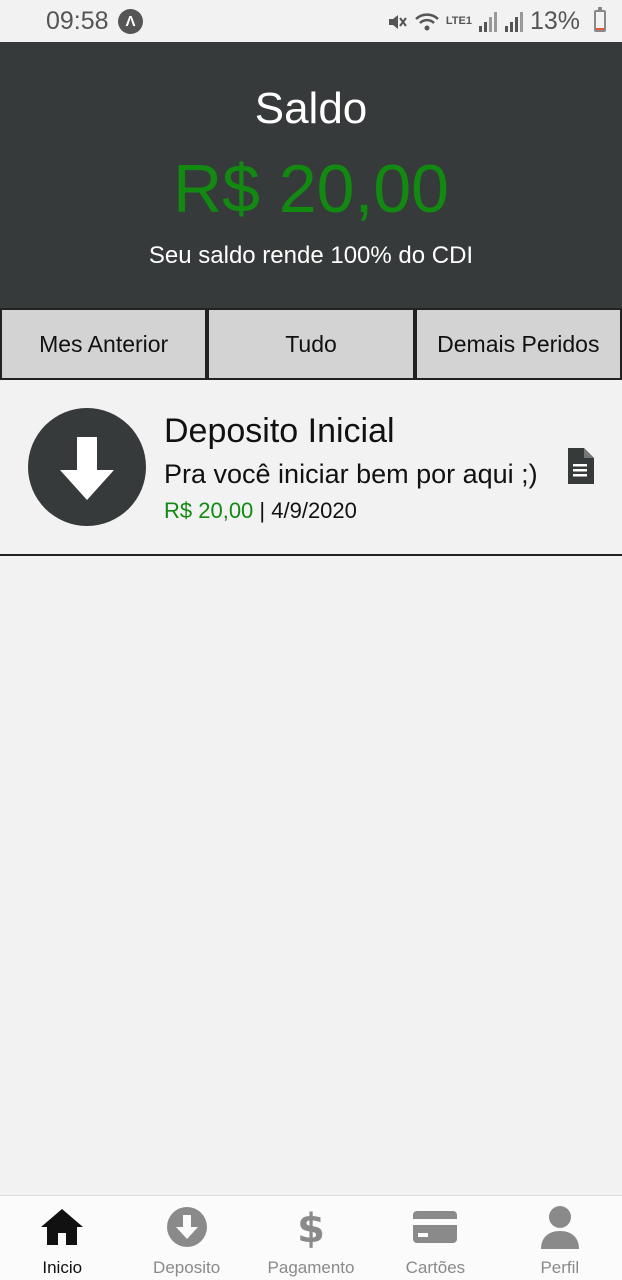  What do you see at coordinates (209, 510) in the screenshot?
I see `transaction-amount: R$ 20,00` at bounding box center [209, 510].